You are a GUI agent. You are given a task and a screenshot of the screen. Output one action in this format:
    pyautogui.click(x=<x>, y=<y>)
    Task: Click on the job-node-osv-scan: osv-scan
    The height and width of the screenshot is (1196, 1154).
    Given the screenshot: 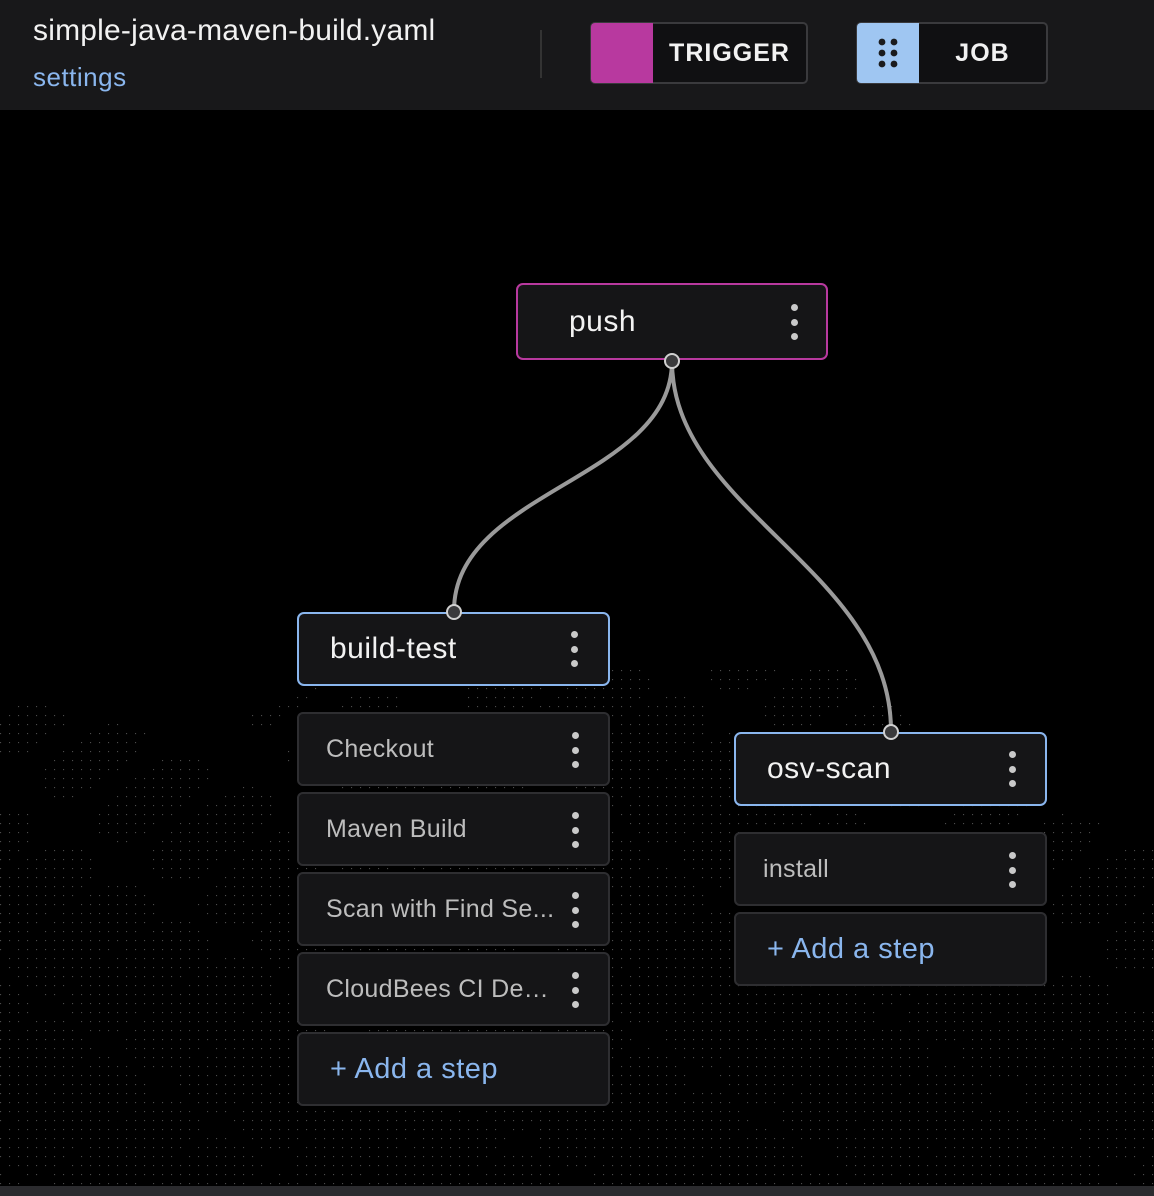 What is the action you would take?
    pyautogui.click(x=890, y=769)
    